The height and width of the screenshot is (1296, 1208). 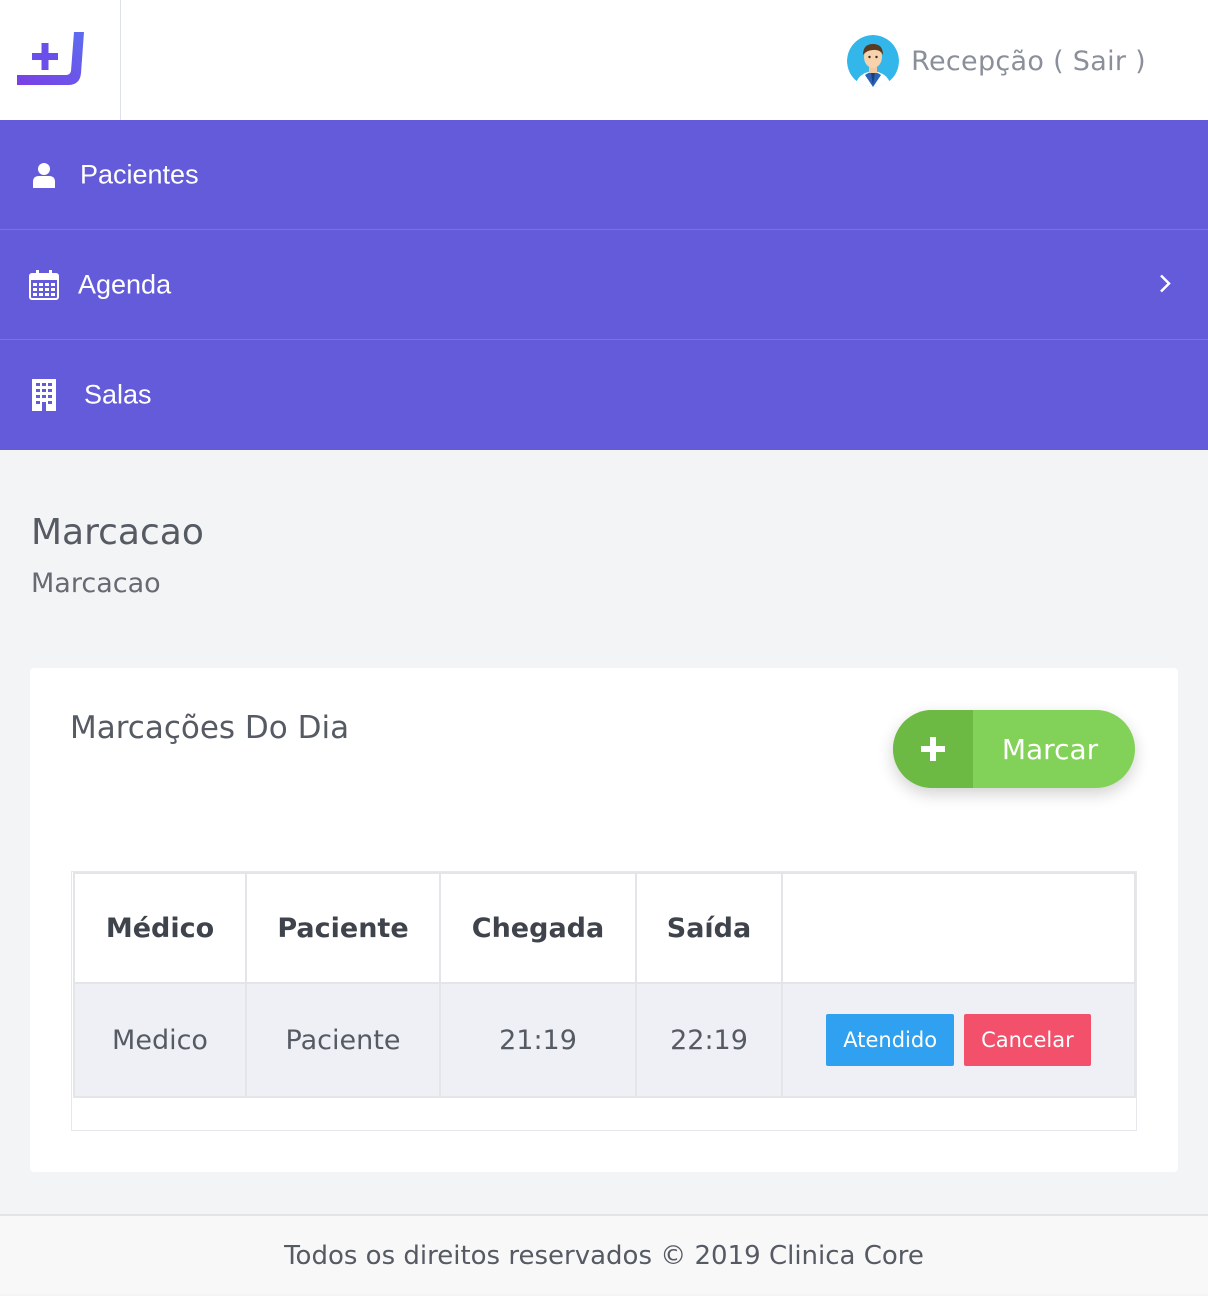 I want to click on card-title: Marcações Do Dia, so click(x=210, y=728).